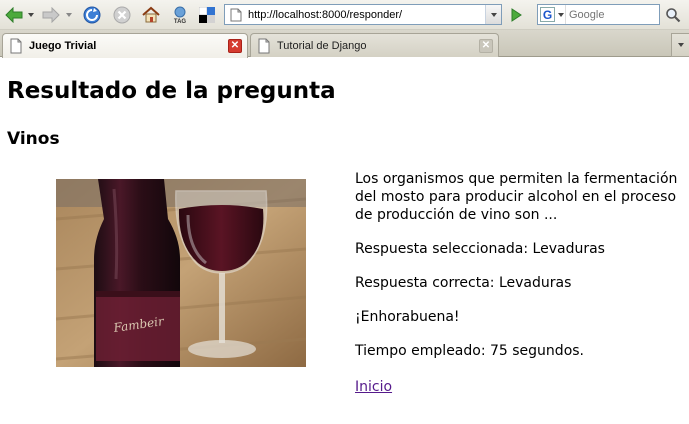 This screenshot has width=689, height=424. Describe the element at coordinates (373, 387) in the screenshot. I see `home-link: Inicio` at that location.